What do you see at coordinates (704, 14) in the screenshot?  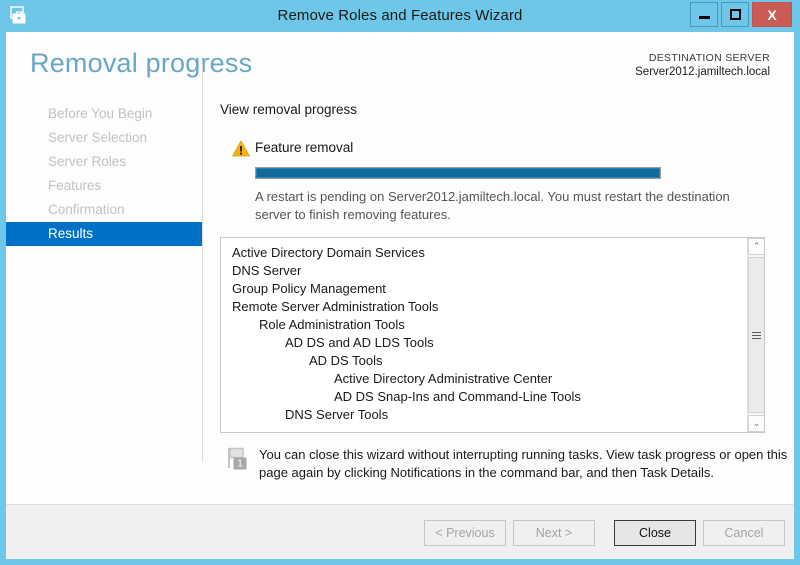 I see `minimize-button` at bounding box center [704, 14].